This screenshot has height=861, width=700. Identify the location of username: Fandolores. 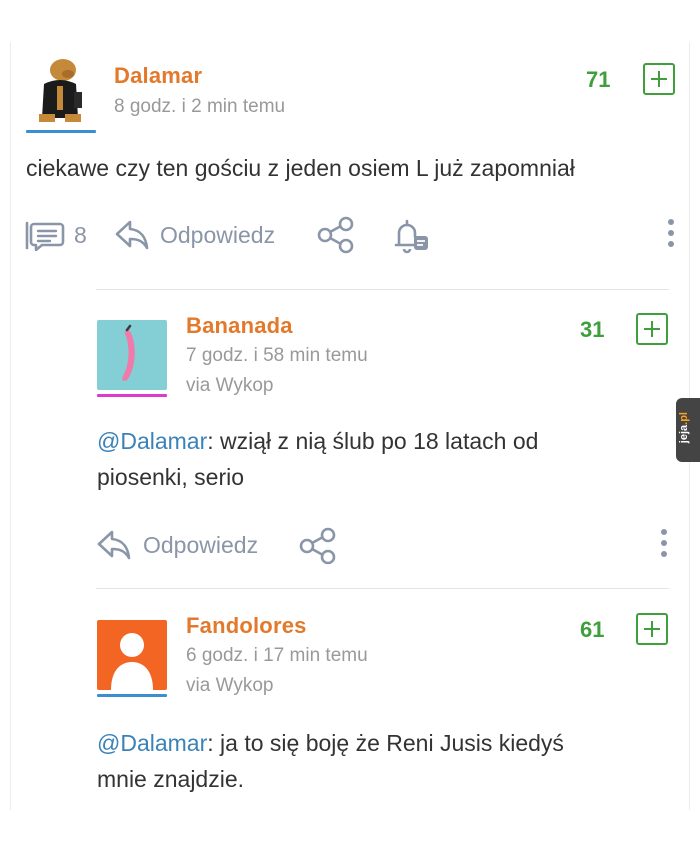
(246, 626).